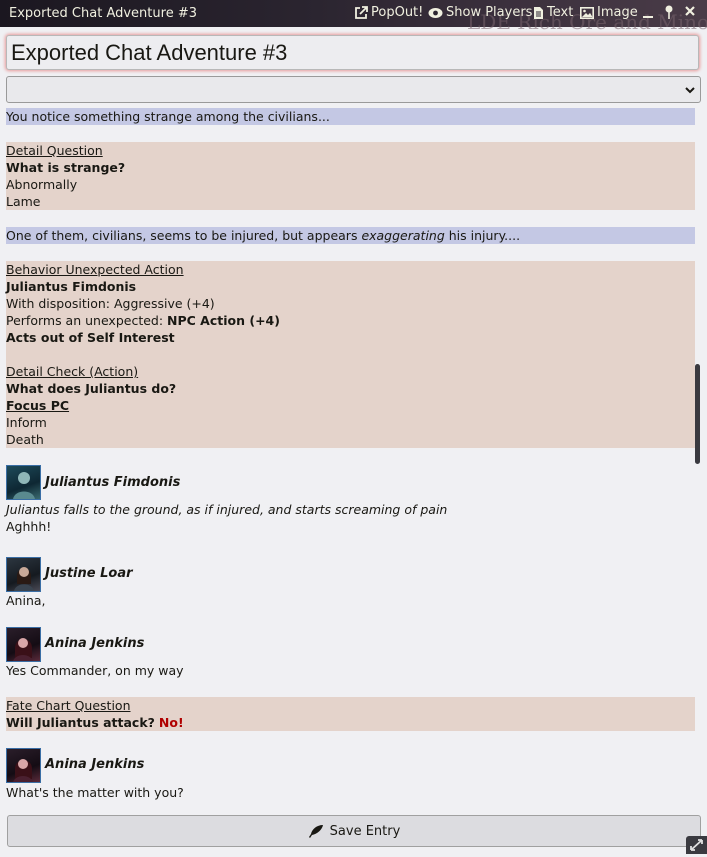 The width and height of the screenshot is (707, 857). I want to click on message-text: Anina,, so click(26, 600).